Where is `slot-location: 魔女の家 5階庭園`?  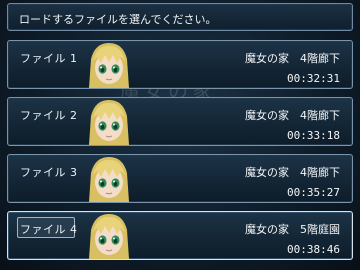 slot-location: 魔女の家 5階庭園 is located at coordinates (292, 229).